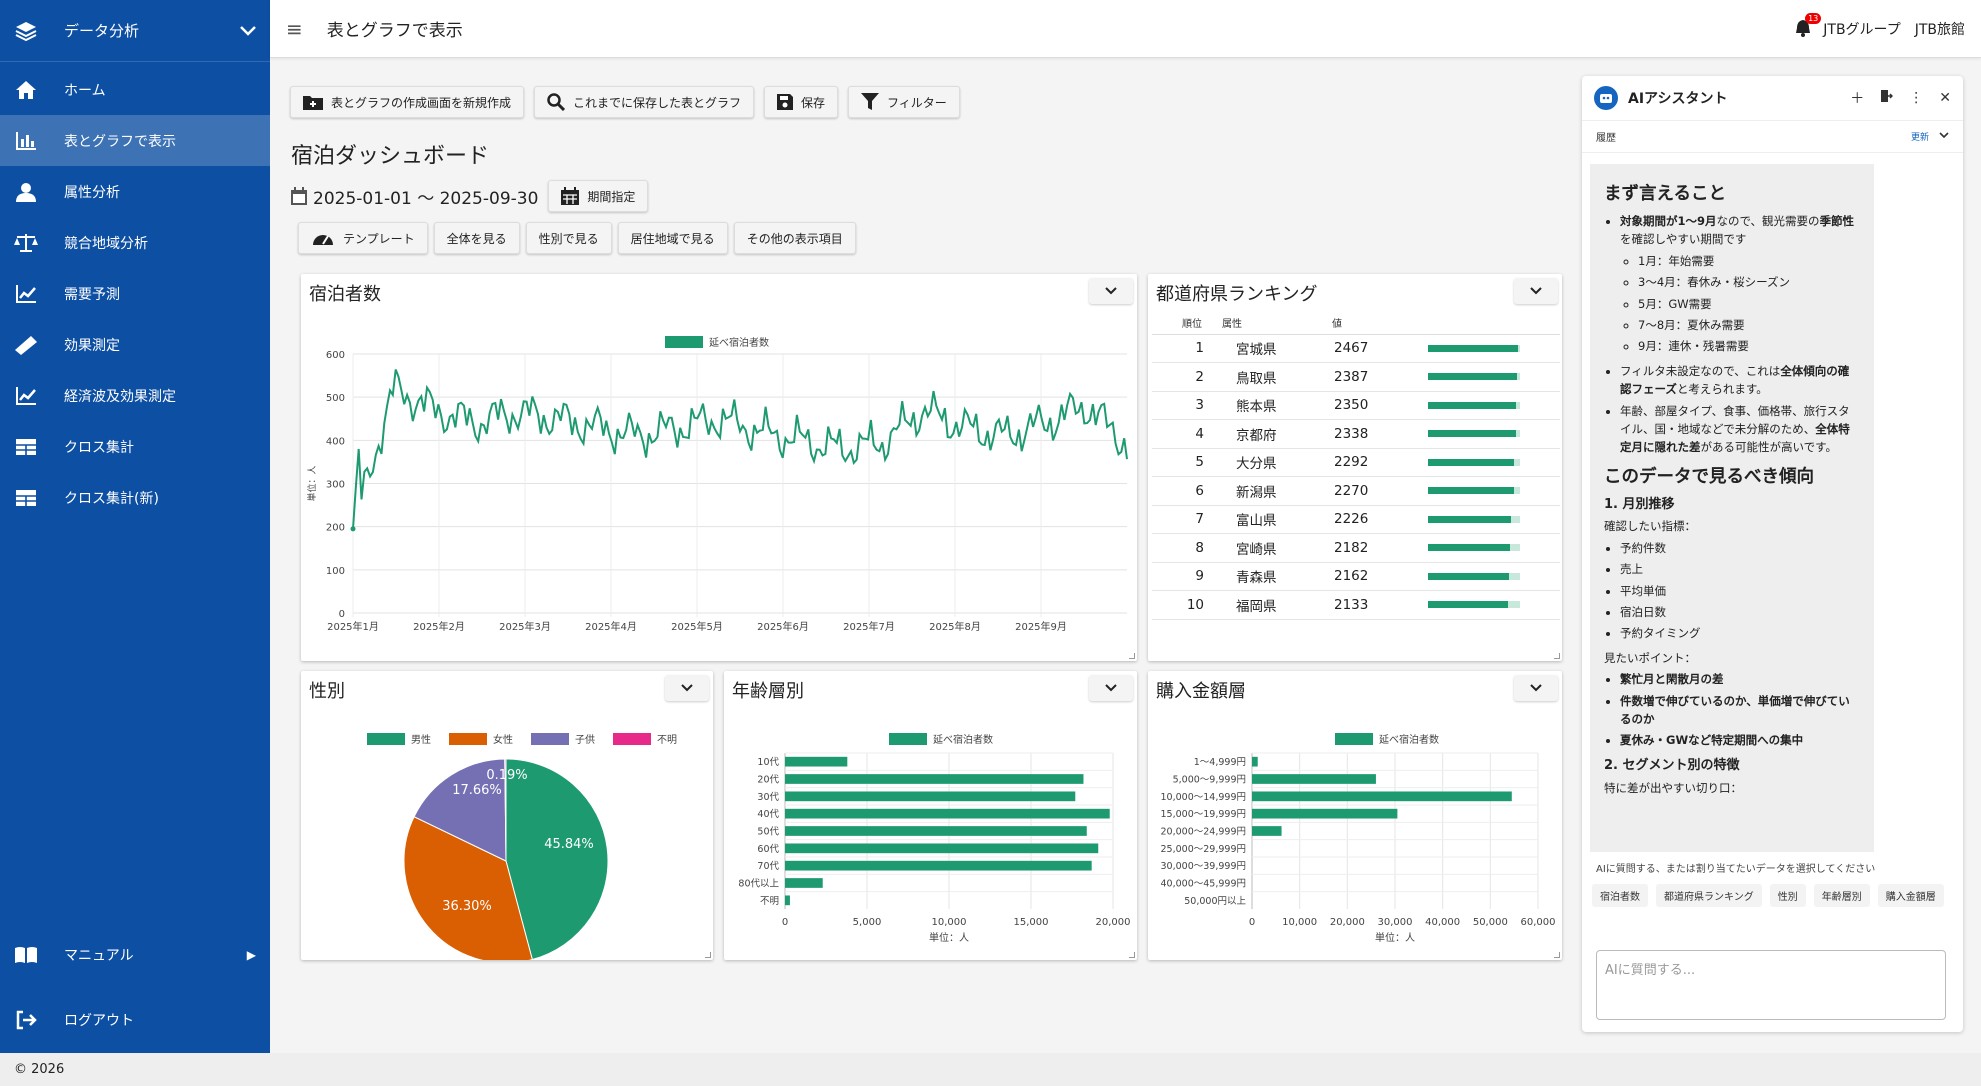 The image size is (1981, 1086). What do you see at coordinates (135, 242) in the screenshot?
I see `sidebar-item-competitor: 競合地域分析` at bounding box center [135, 242].